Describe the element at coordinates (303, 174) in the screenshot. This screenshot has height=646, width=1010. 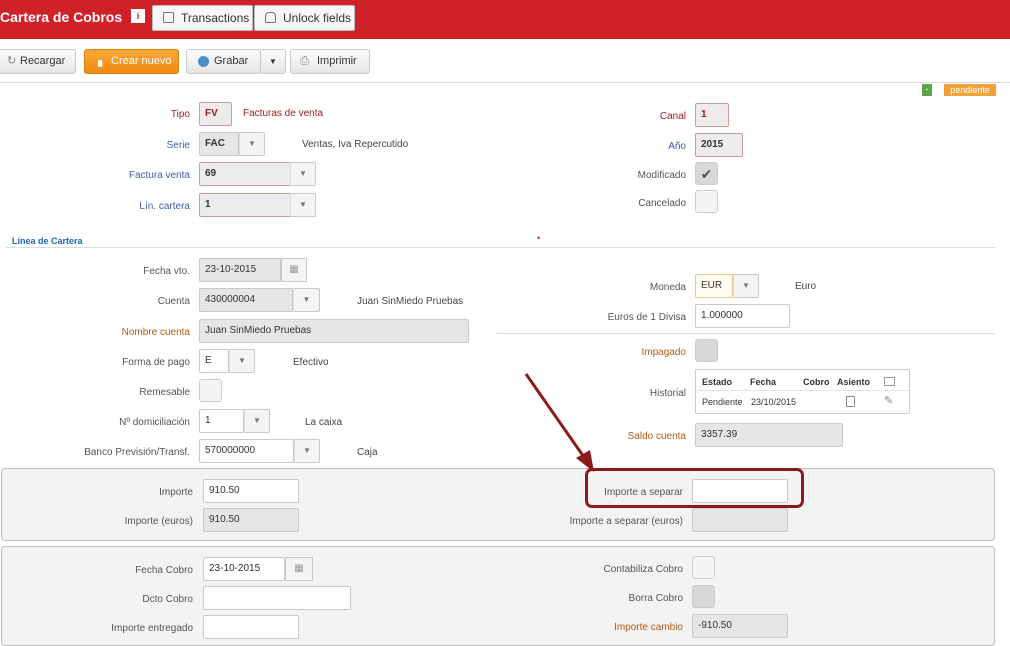
I see `factura-venta-dropdown: ▼` at that location.